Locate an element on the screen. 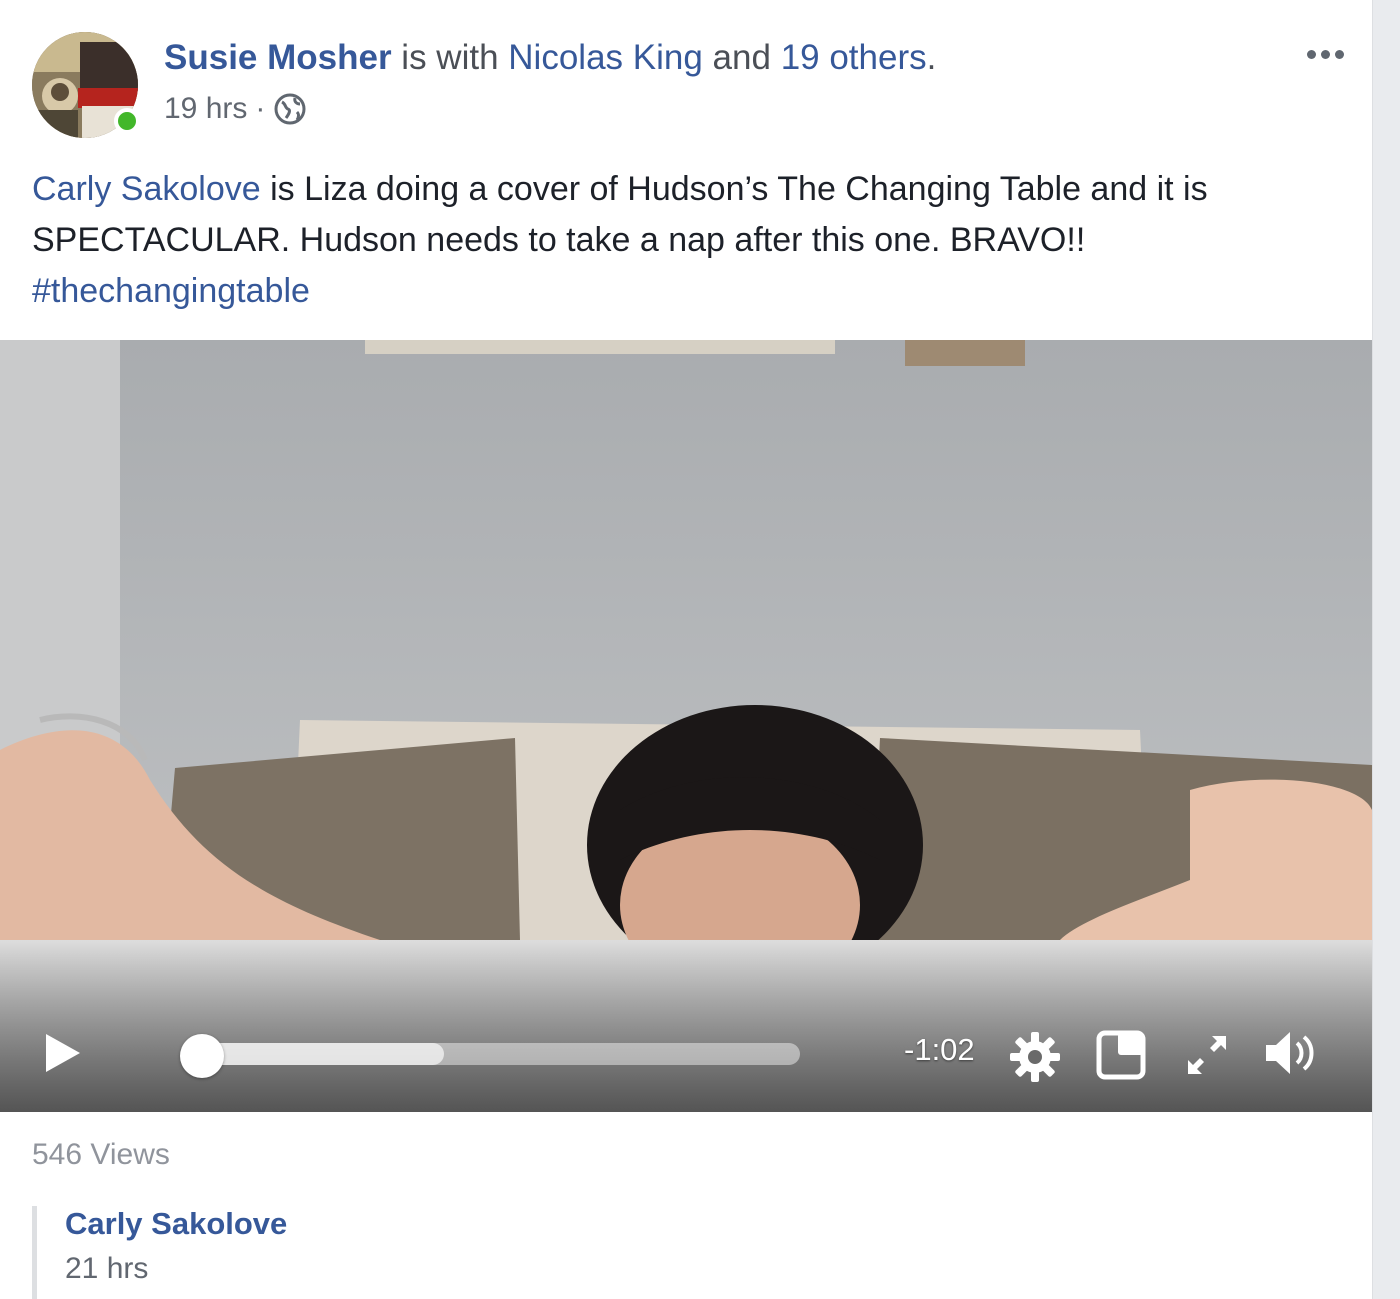  volume-icon is located at coordinates (1293, 1055).